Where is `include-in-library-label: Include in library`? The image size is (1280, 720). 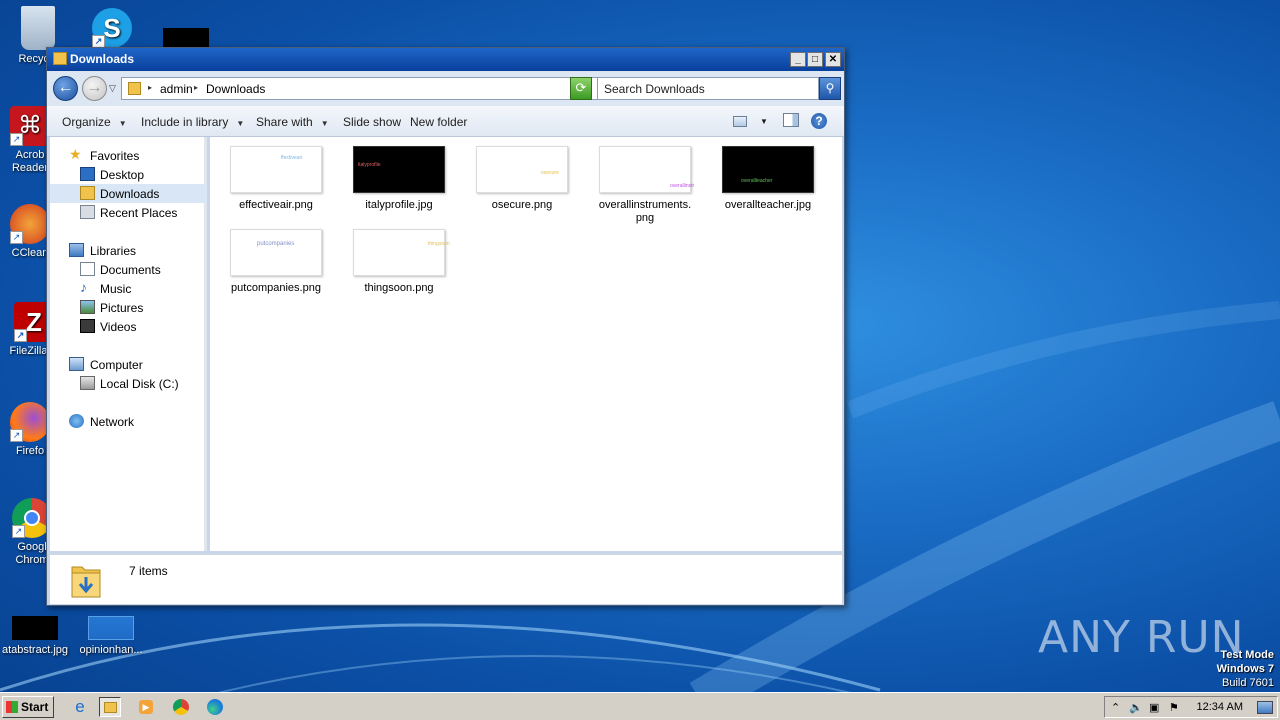 include-in-library-label: Include in library is located at coordinates (185, 122).